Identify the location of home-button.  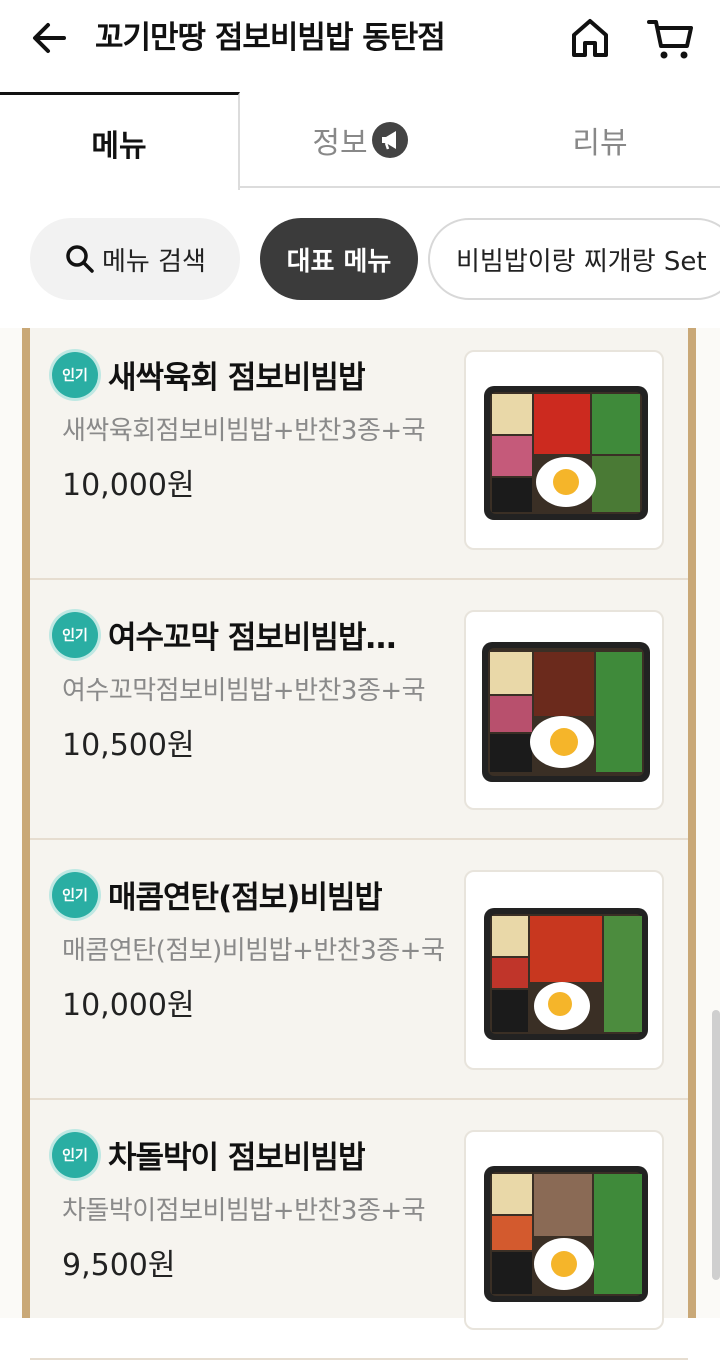
(590, 38).